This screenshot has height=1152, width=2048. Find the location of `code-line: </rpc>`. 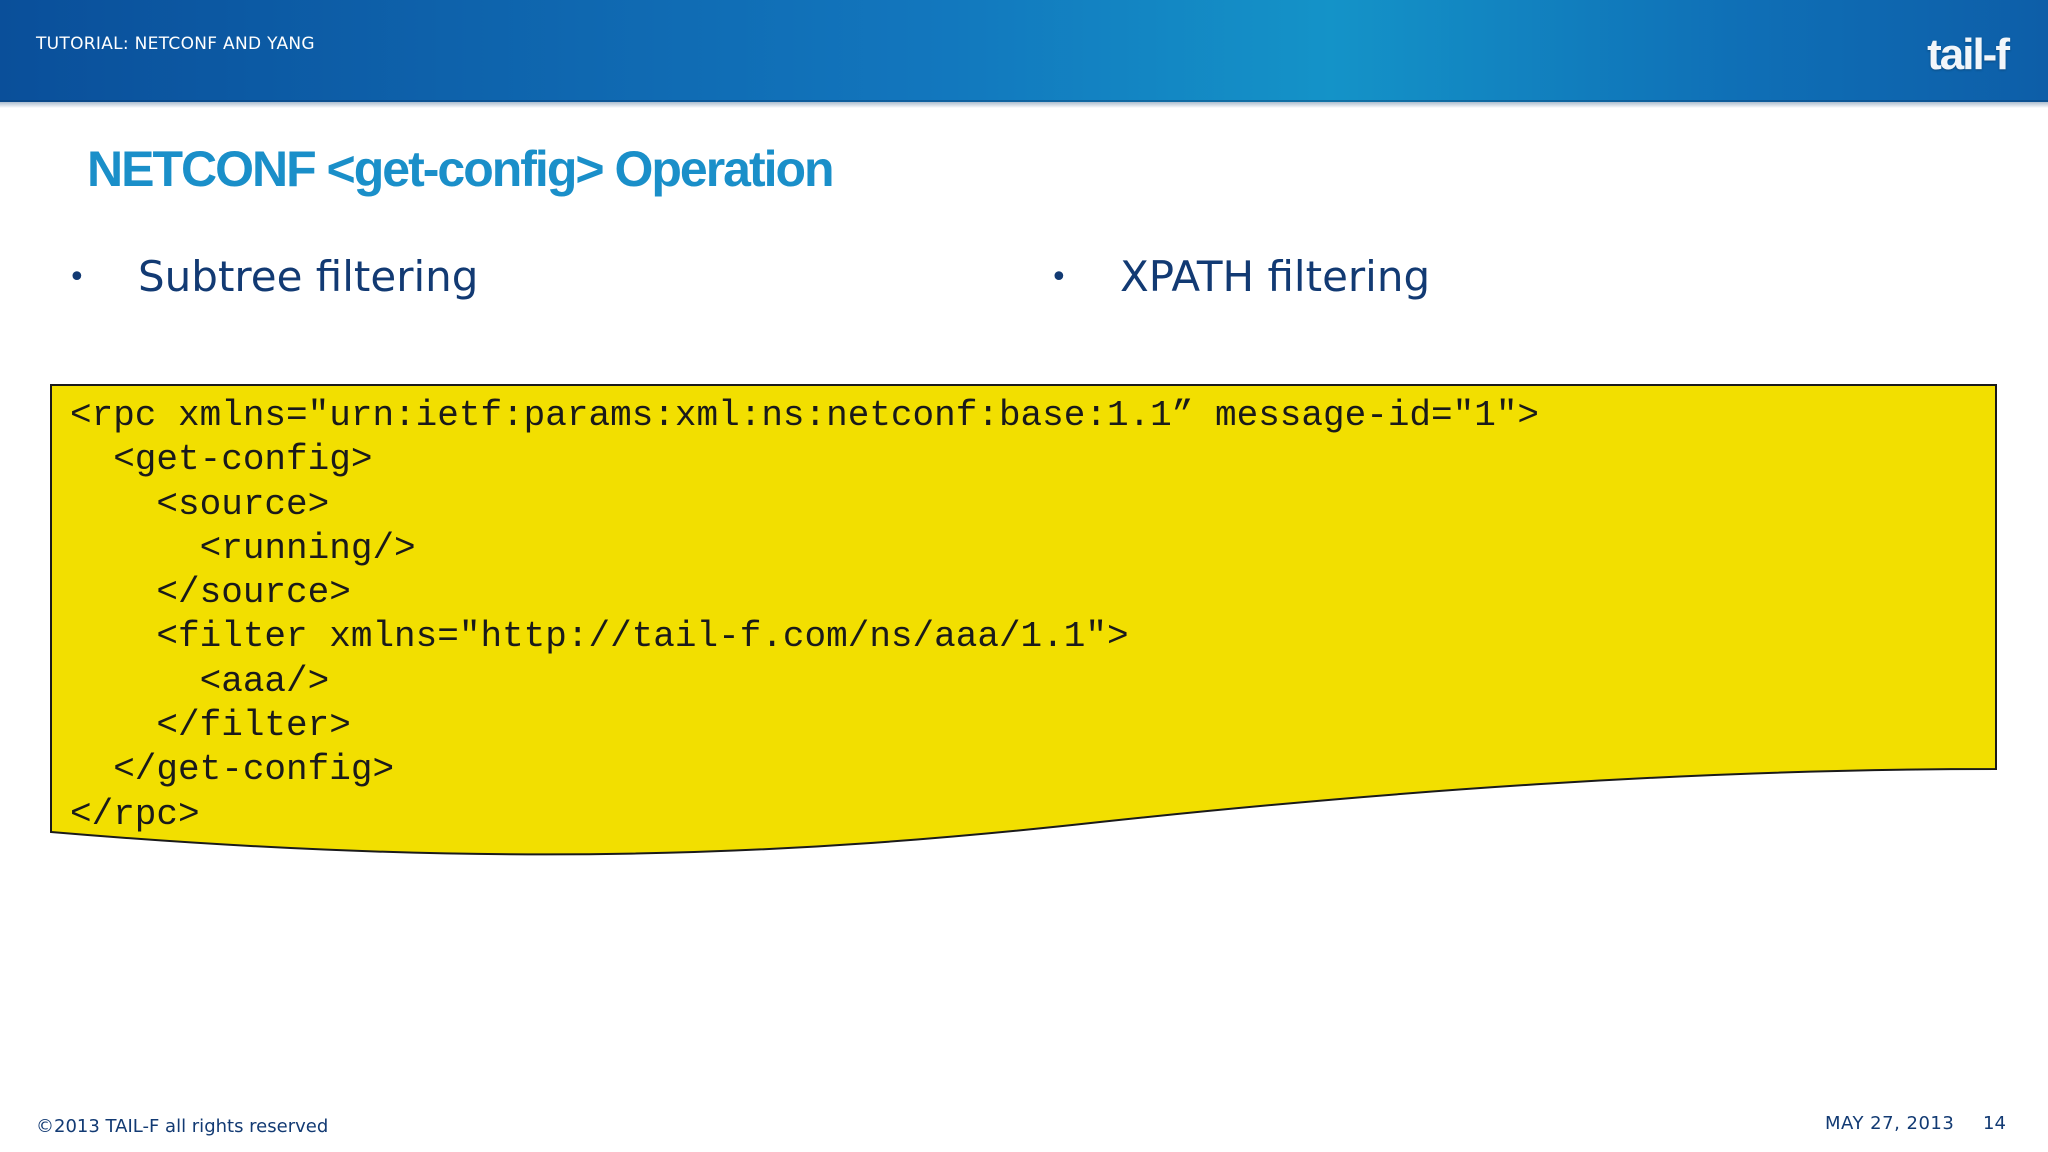

code-line: </rpc> is located at coordinates (135, 814).